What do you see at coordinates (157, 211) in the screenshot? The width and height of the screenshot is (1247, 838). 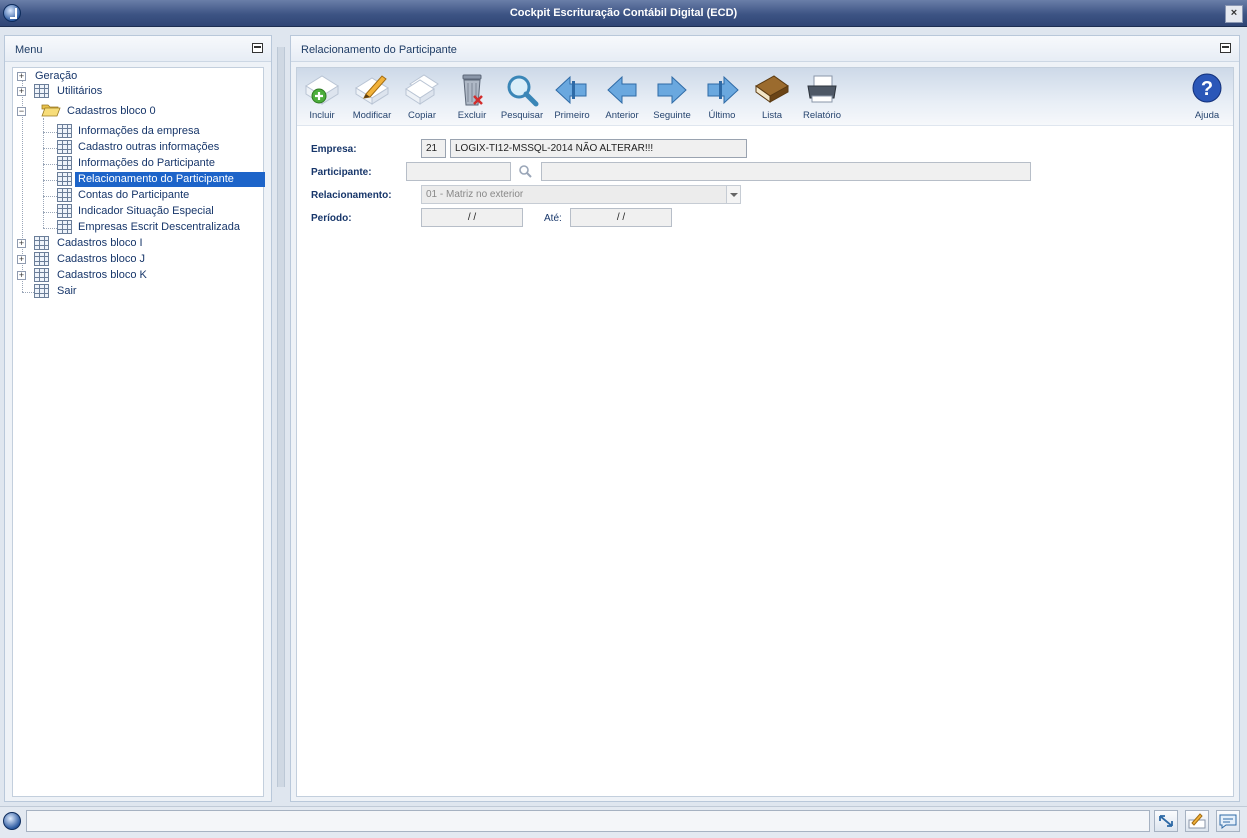 I see `tree-item-indicador-situacao-especial: Indicador Situação Especial` at bounding box center [157, 211].